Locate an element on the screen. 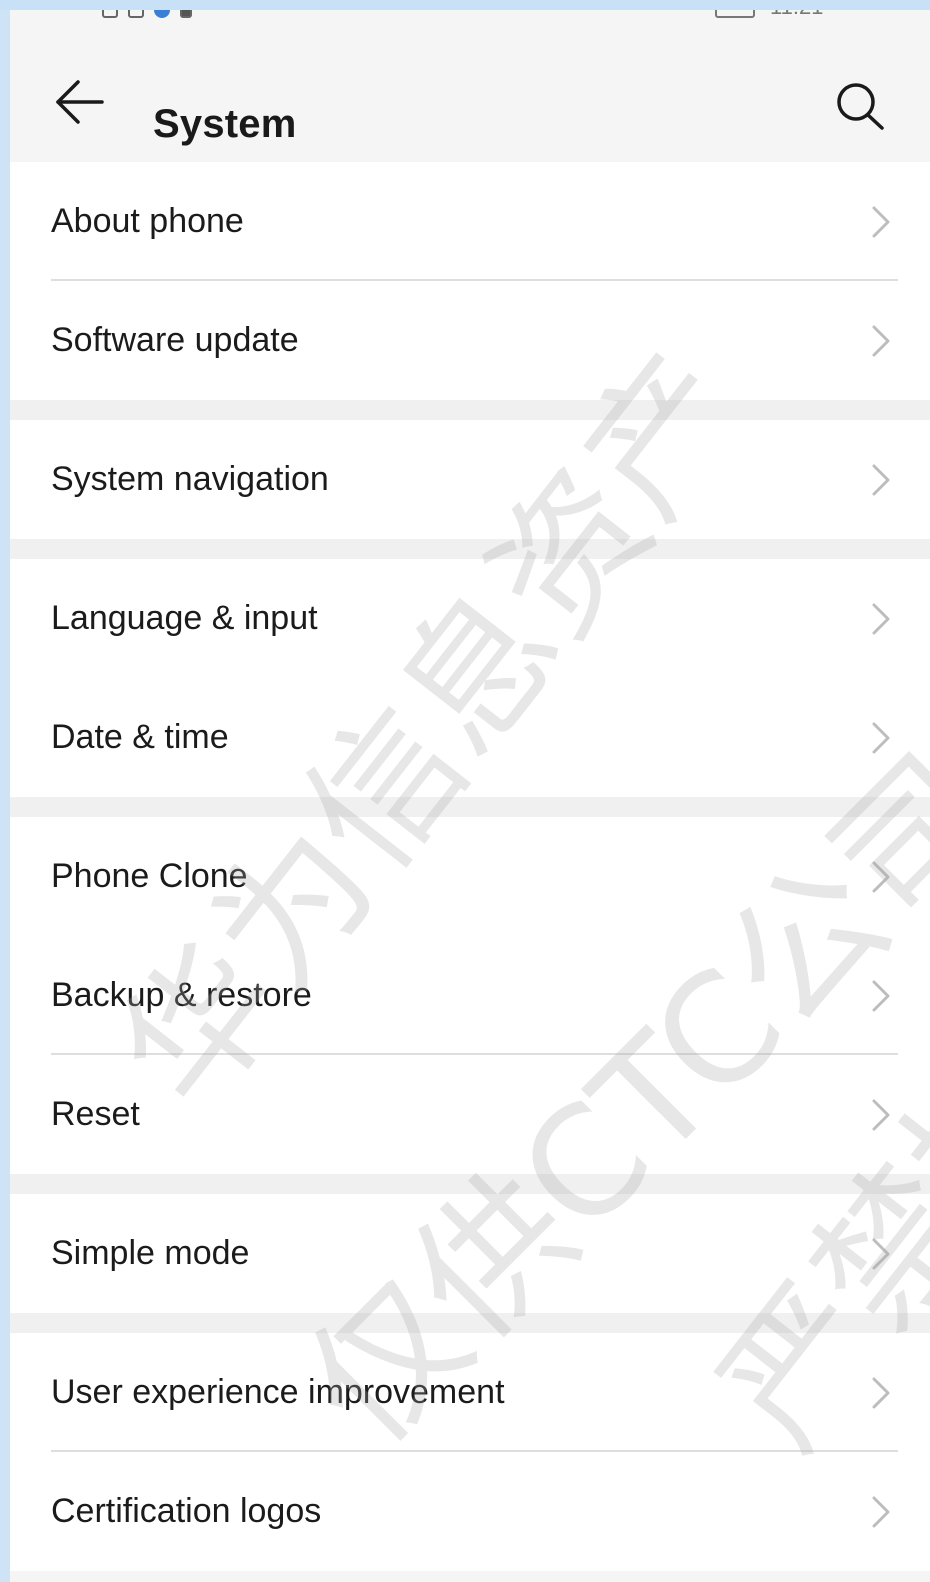 The width and height of the screenshot is (930, 1582). app-bar: System is located at coordinates (470, 94).